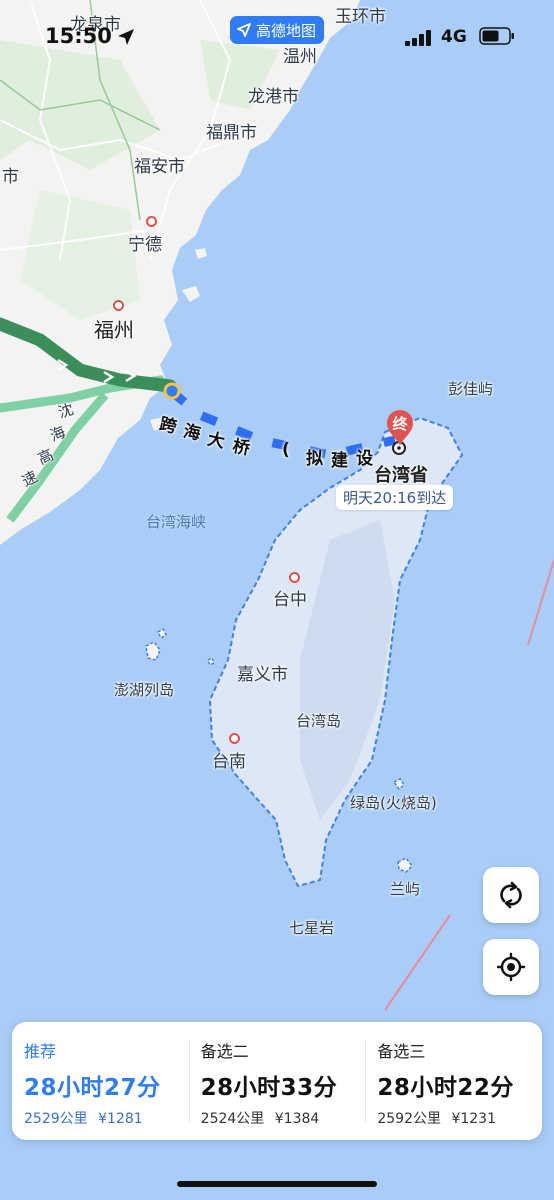  Describe the element at coordinates (286, 30) in the screenshot. I see `app-badge-label: 高德地图` at that location.